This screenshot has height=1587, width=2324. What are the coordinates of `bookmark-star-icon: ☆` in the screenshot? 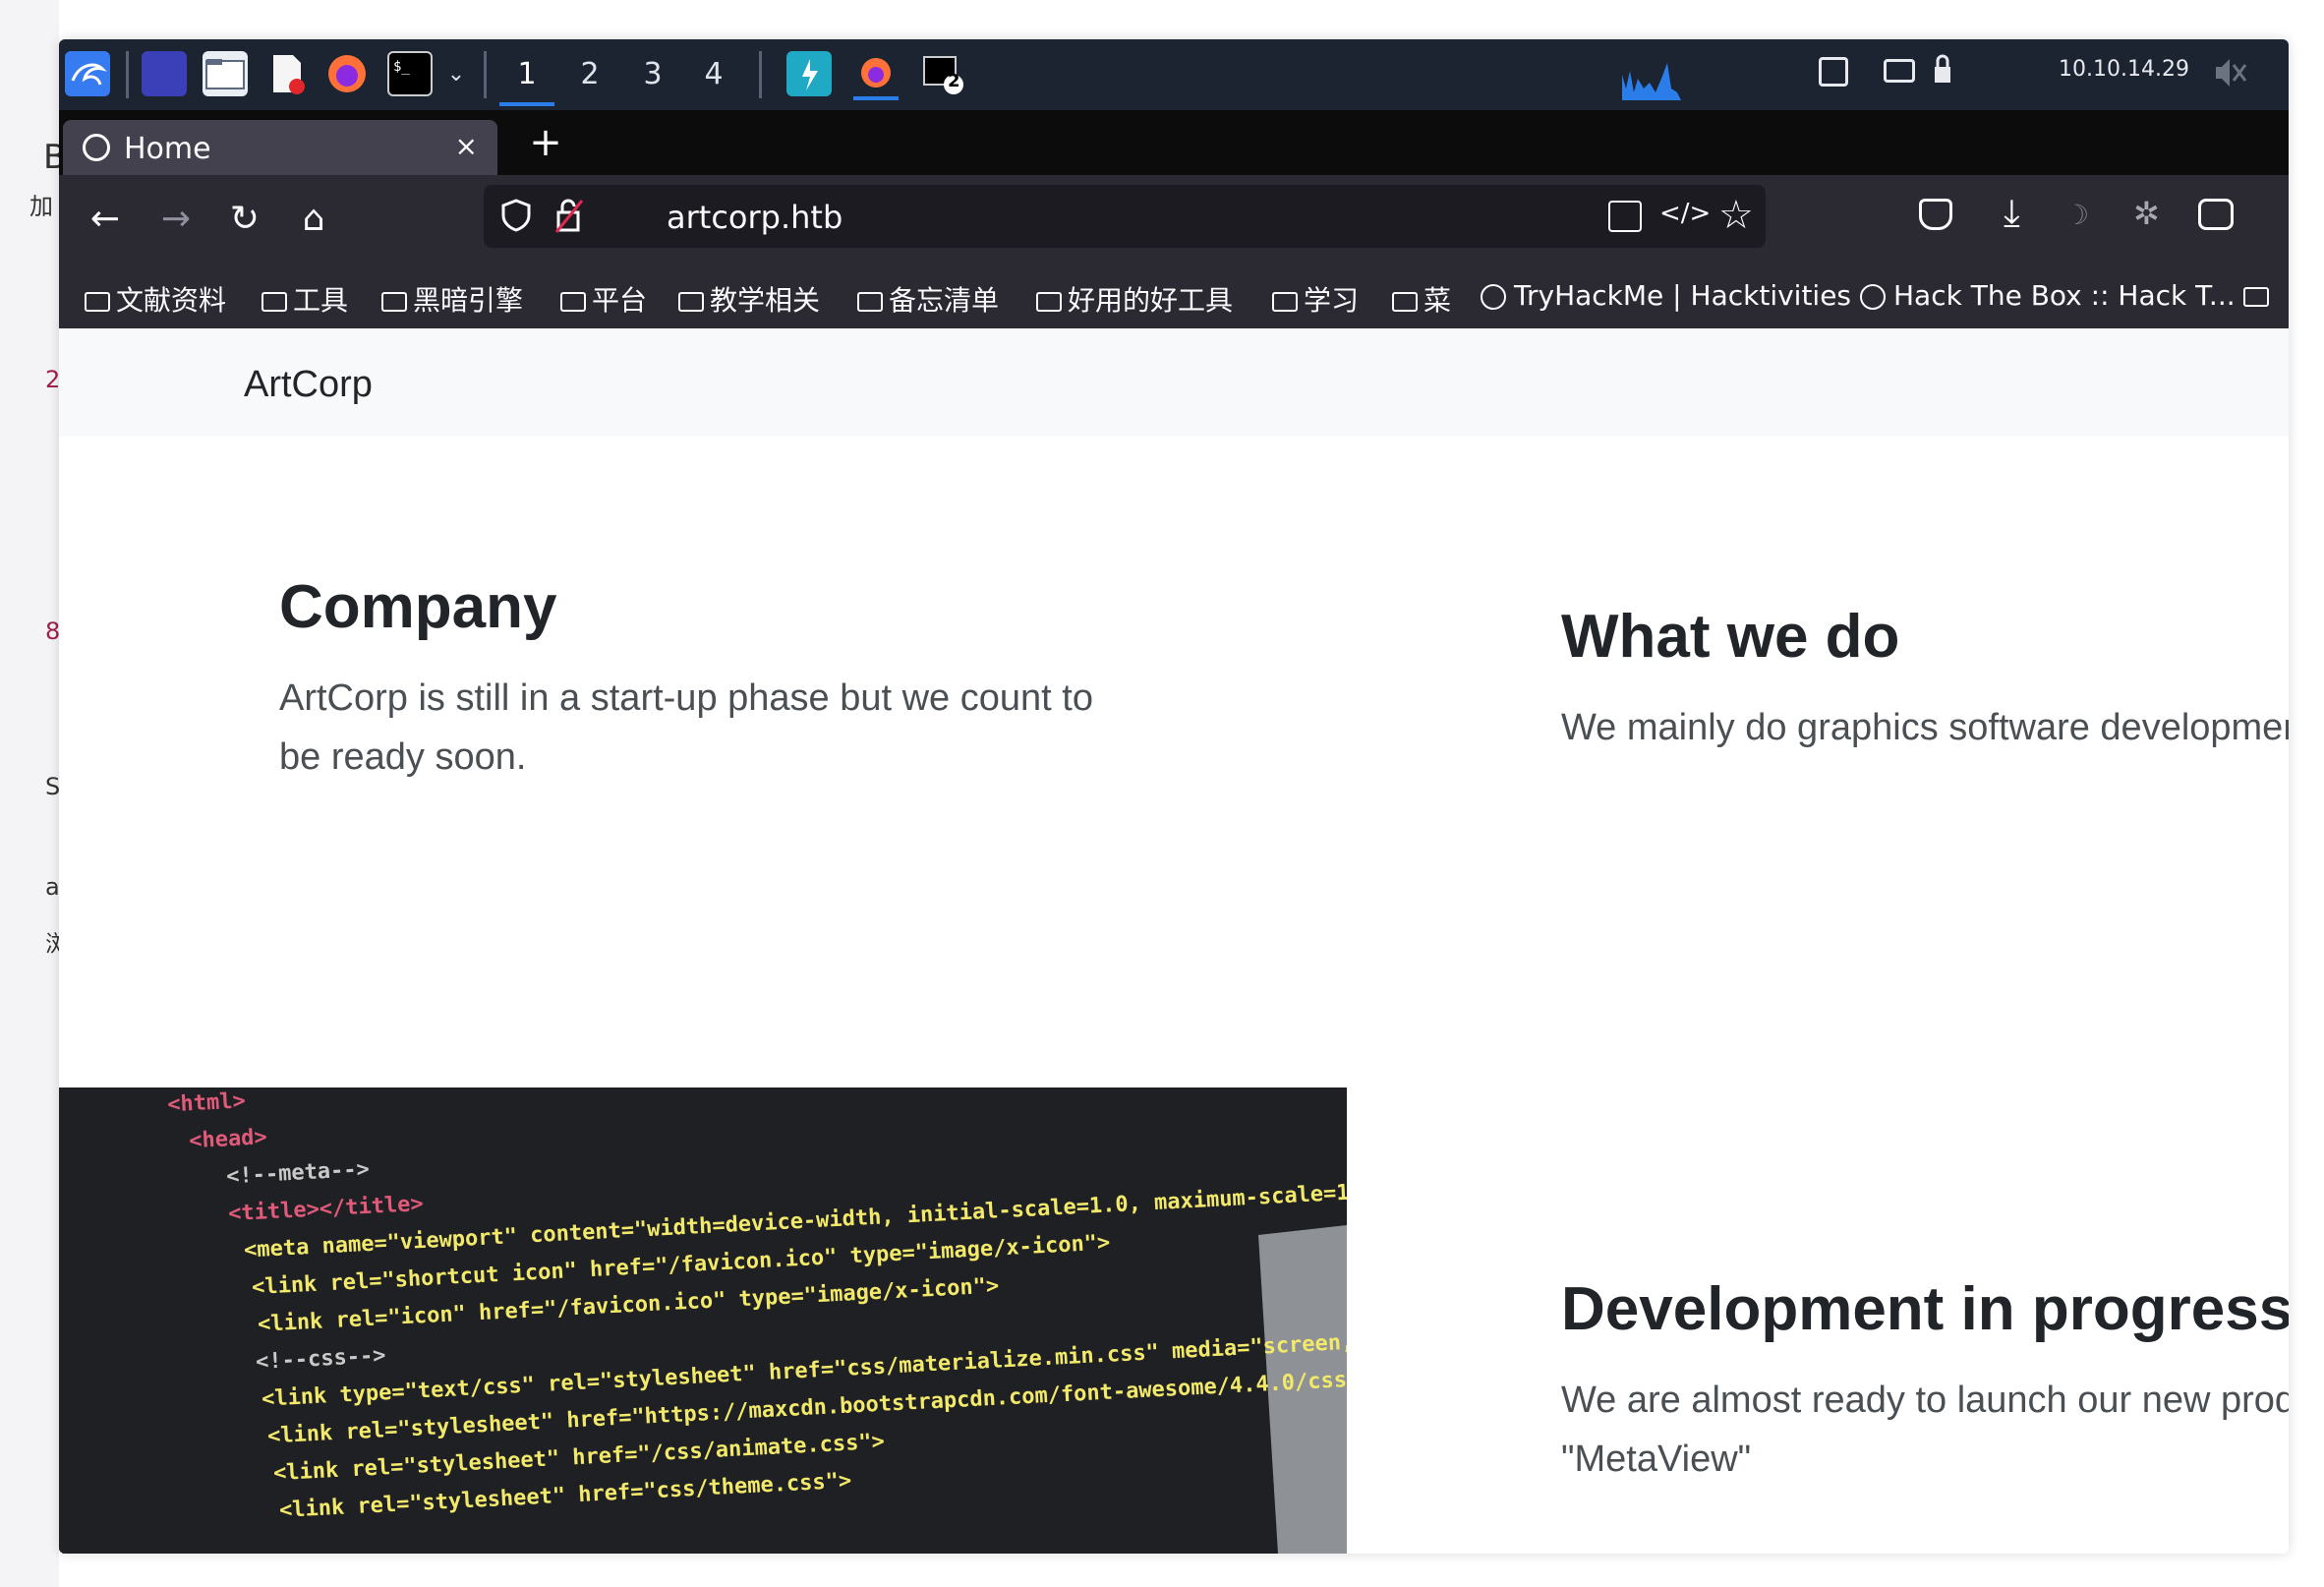 It's located at (1736, 215).